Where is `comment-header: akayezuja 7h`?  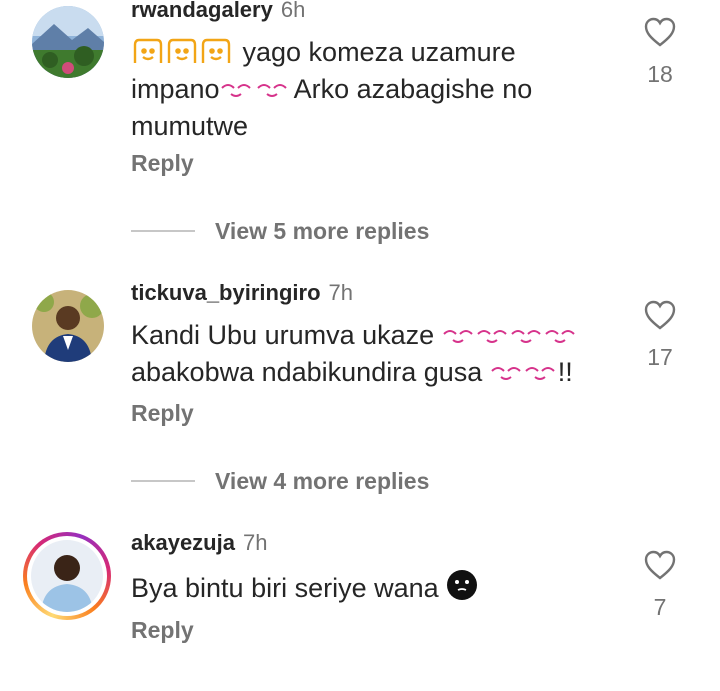 comment-header: akayezuja 7h is located at coordinates (199, 543).